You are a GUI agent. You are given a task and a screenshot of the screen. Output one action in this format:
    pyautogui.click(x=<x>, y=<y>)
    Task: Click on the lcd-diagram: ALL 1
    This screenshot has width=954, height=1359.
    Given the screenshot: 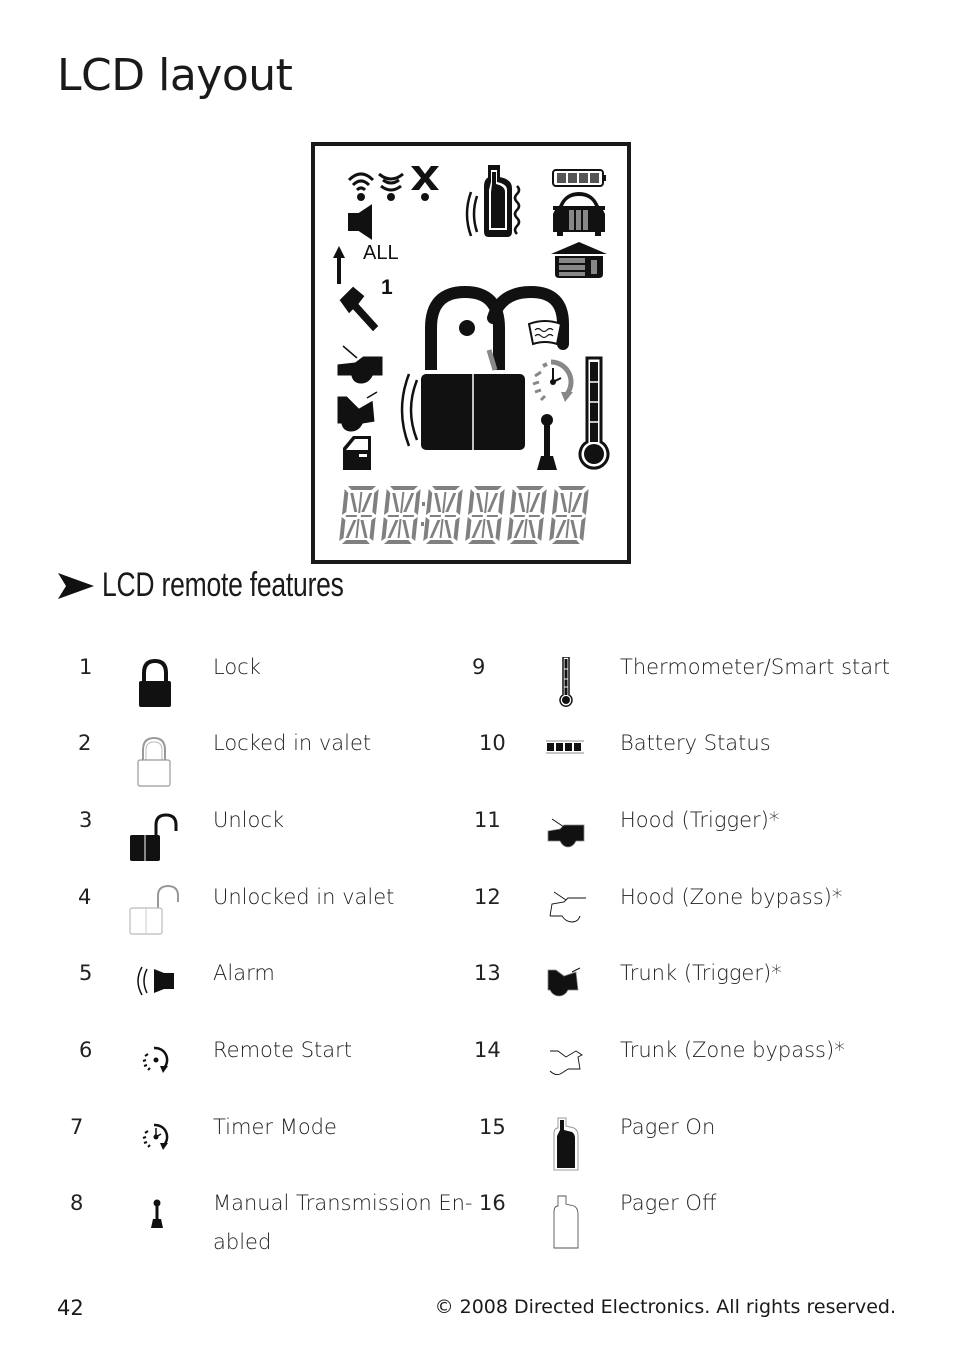 What is the action you would take?
    pyautogui.click(x=471, y=353)
    